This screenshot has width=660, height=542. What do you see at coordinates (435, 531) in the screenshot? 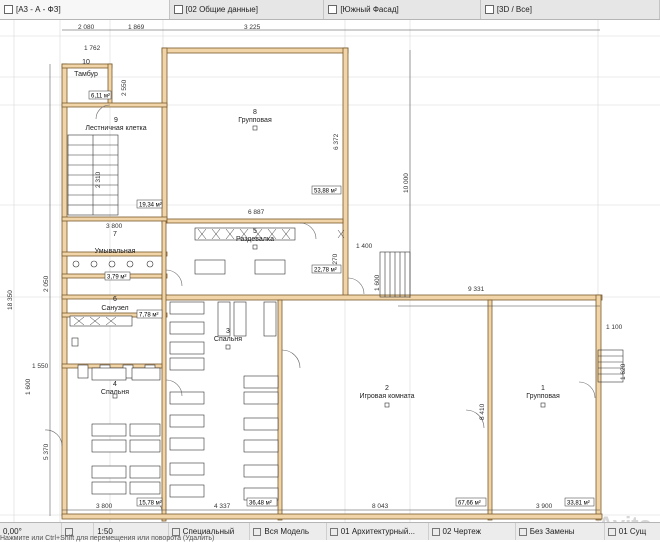
I see `pen-set-icon` at bounding box center [435, 531].